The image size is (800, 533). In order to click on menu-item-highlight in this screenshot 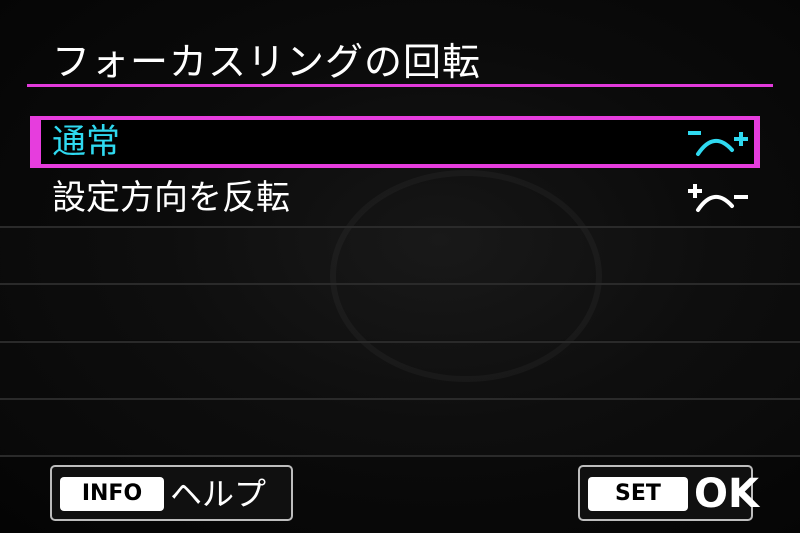, I will do `click(397, 142)`.